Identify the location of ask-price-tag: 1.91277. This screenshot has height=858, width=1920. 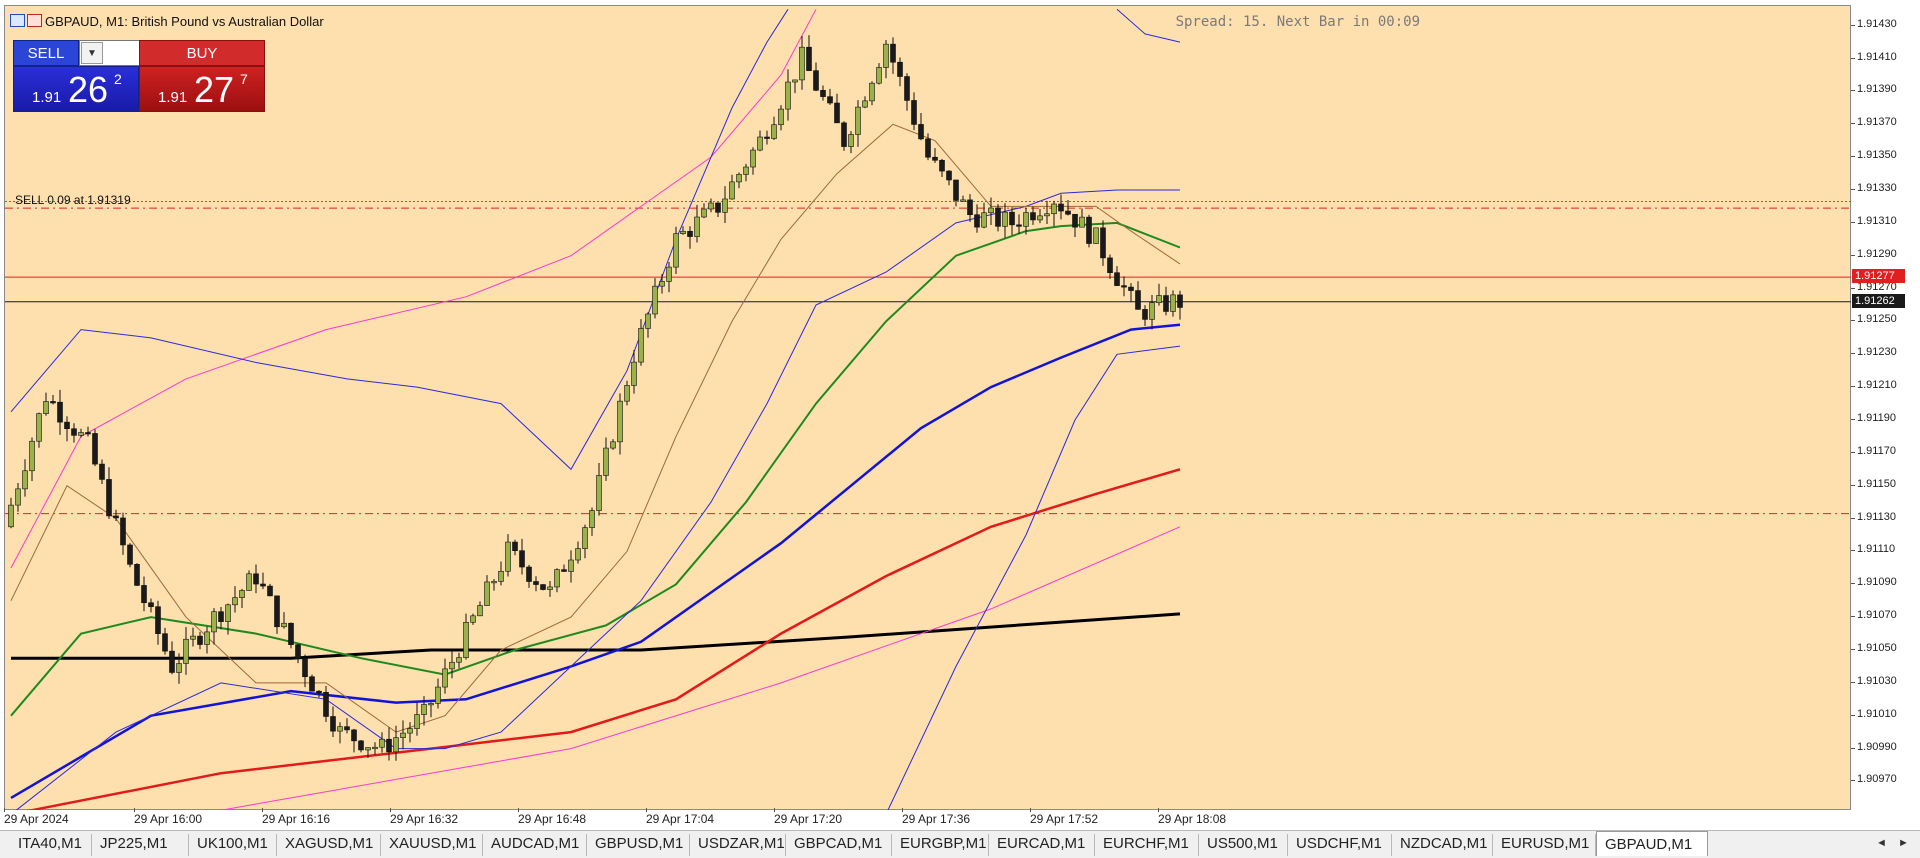
(1878, 276).